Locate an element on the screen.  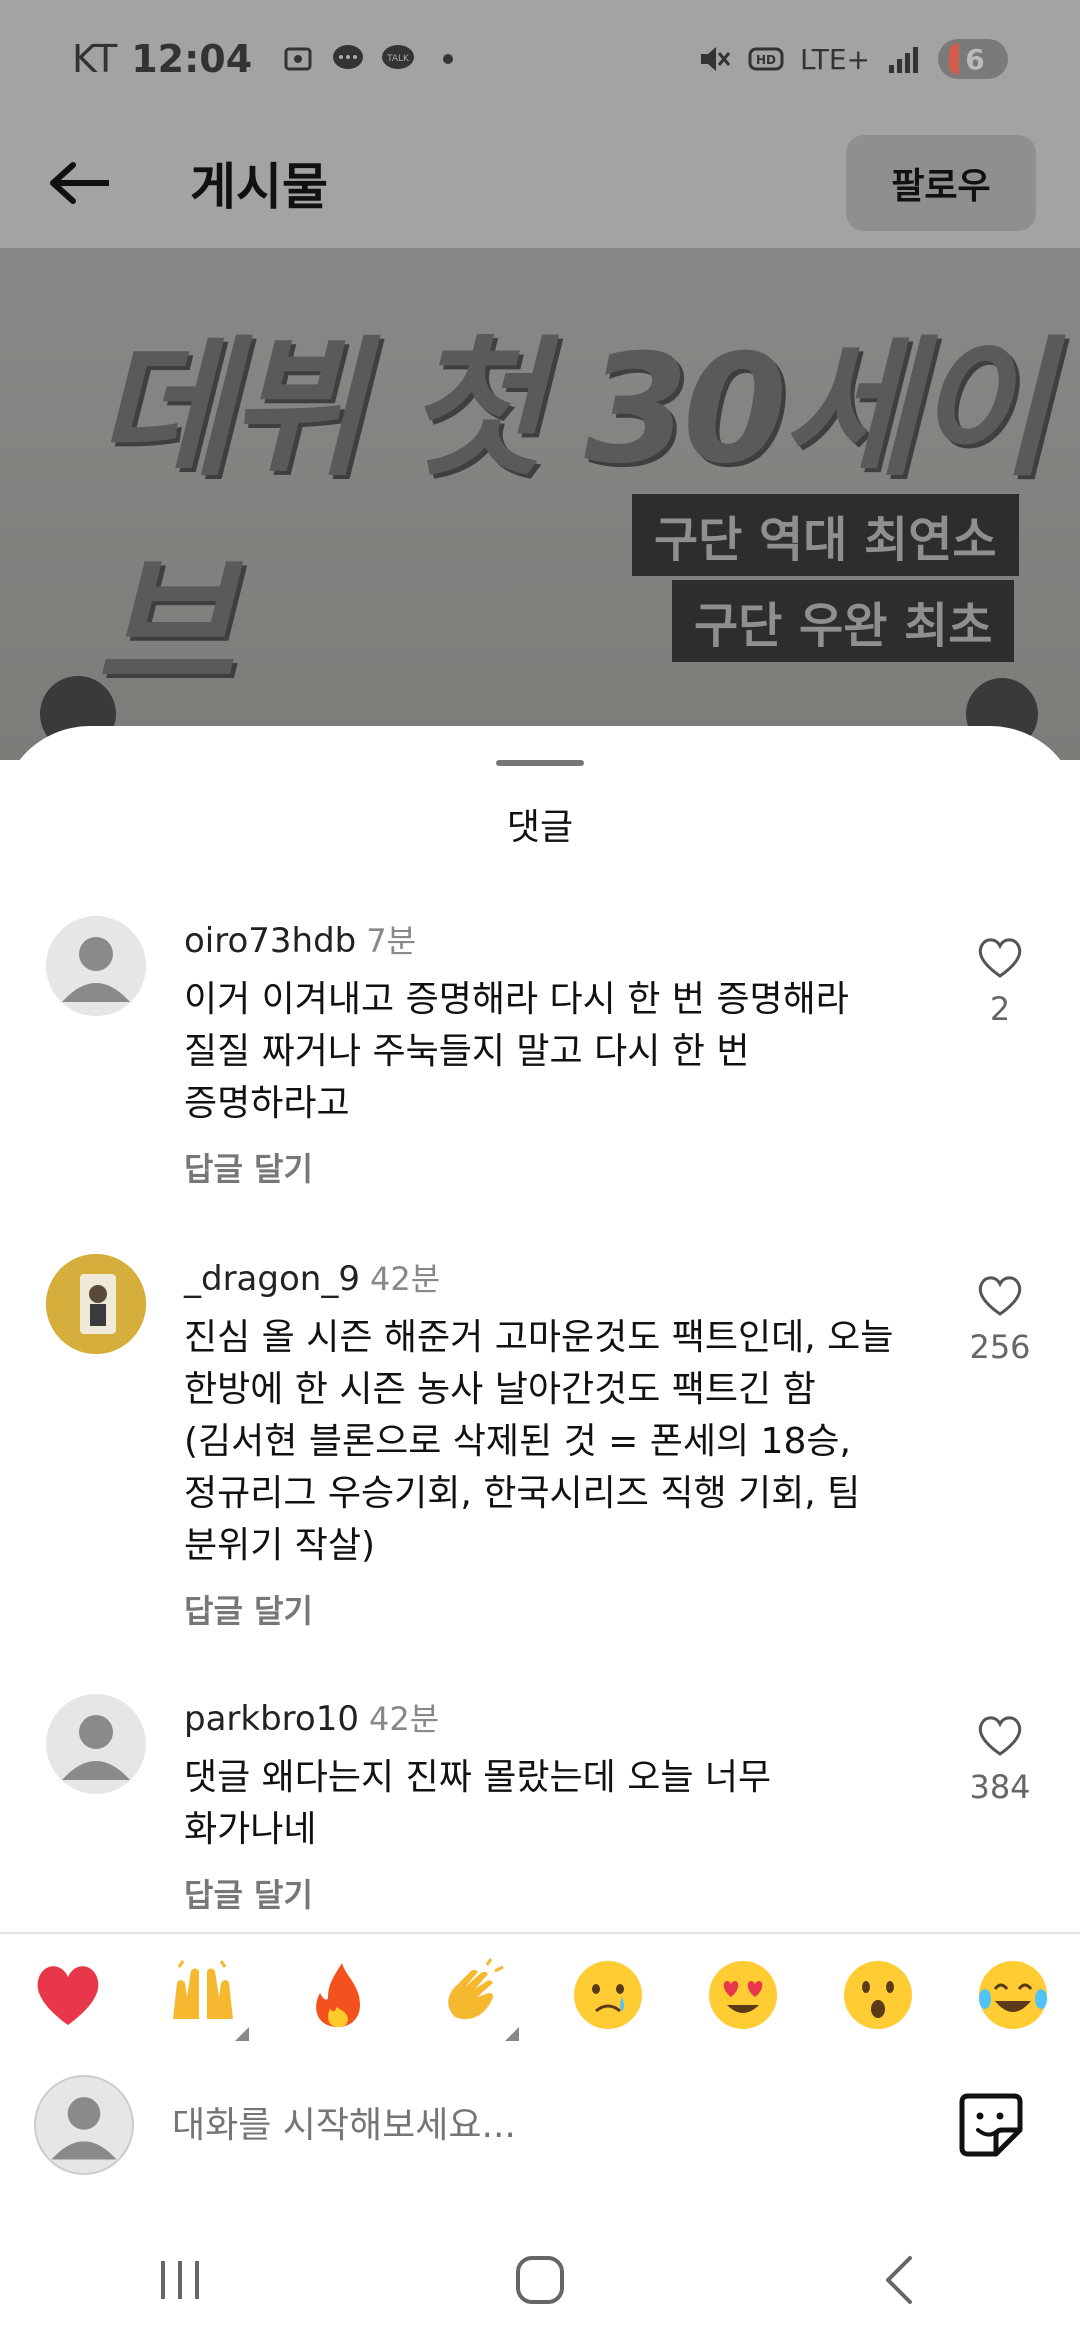
battery-indicator: 6 is located at coordinates (973, 59).